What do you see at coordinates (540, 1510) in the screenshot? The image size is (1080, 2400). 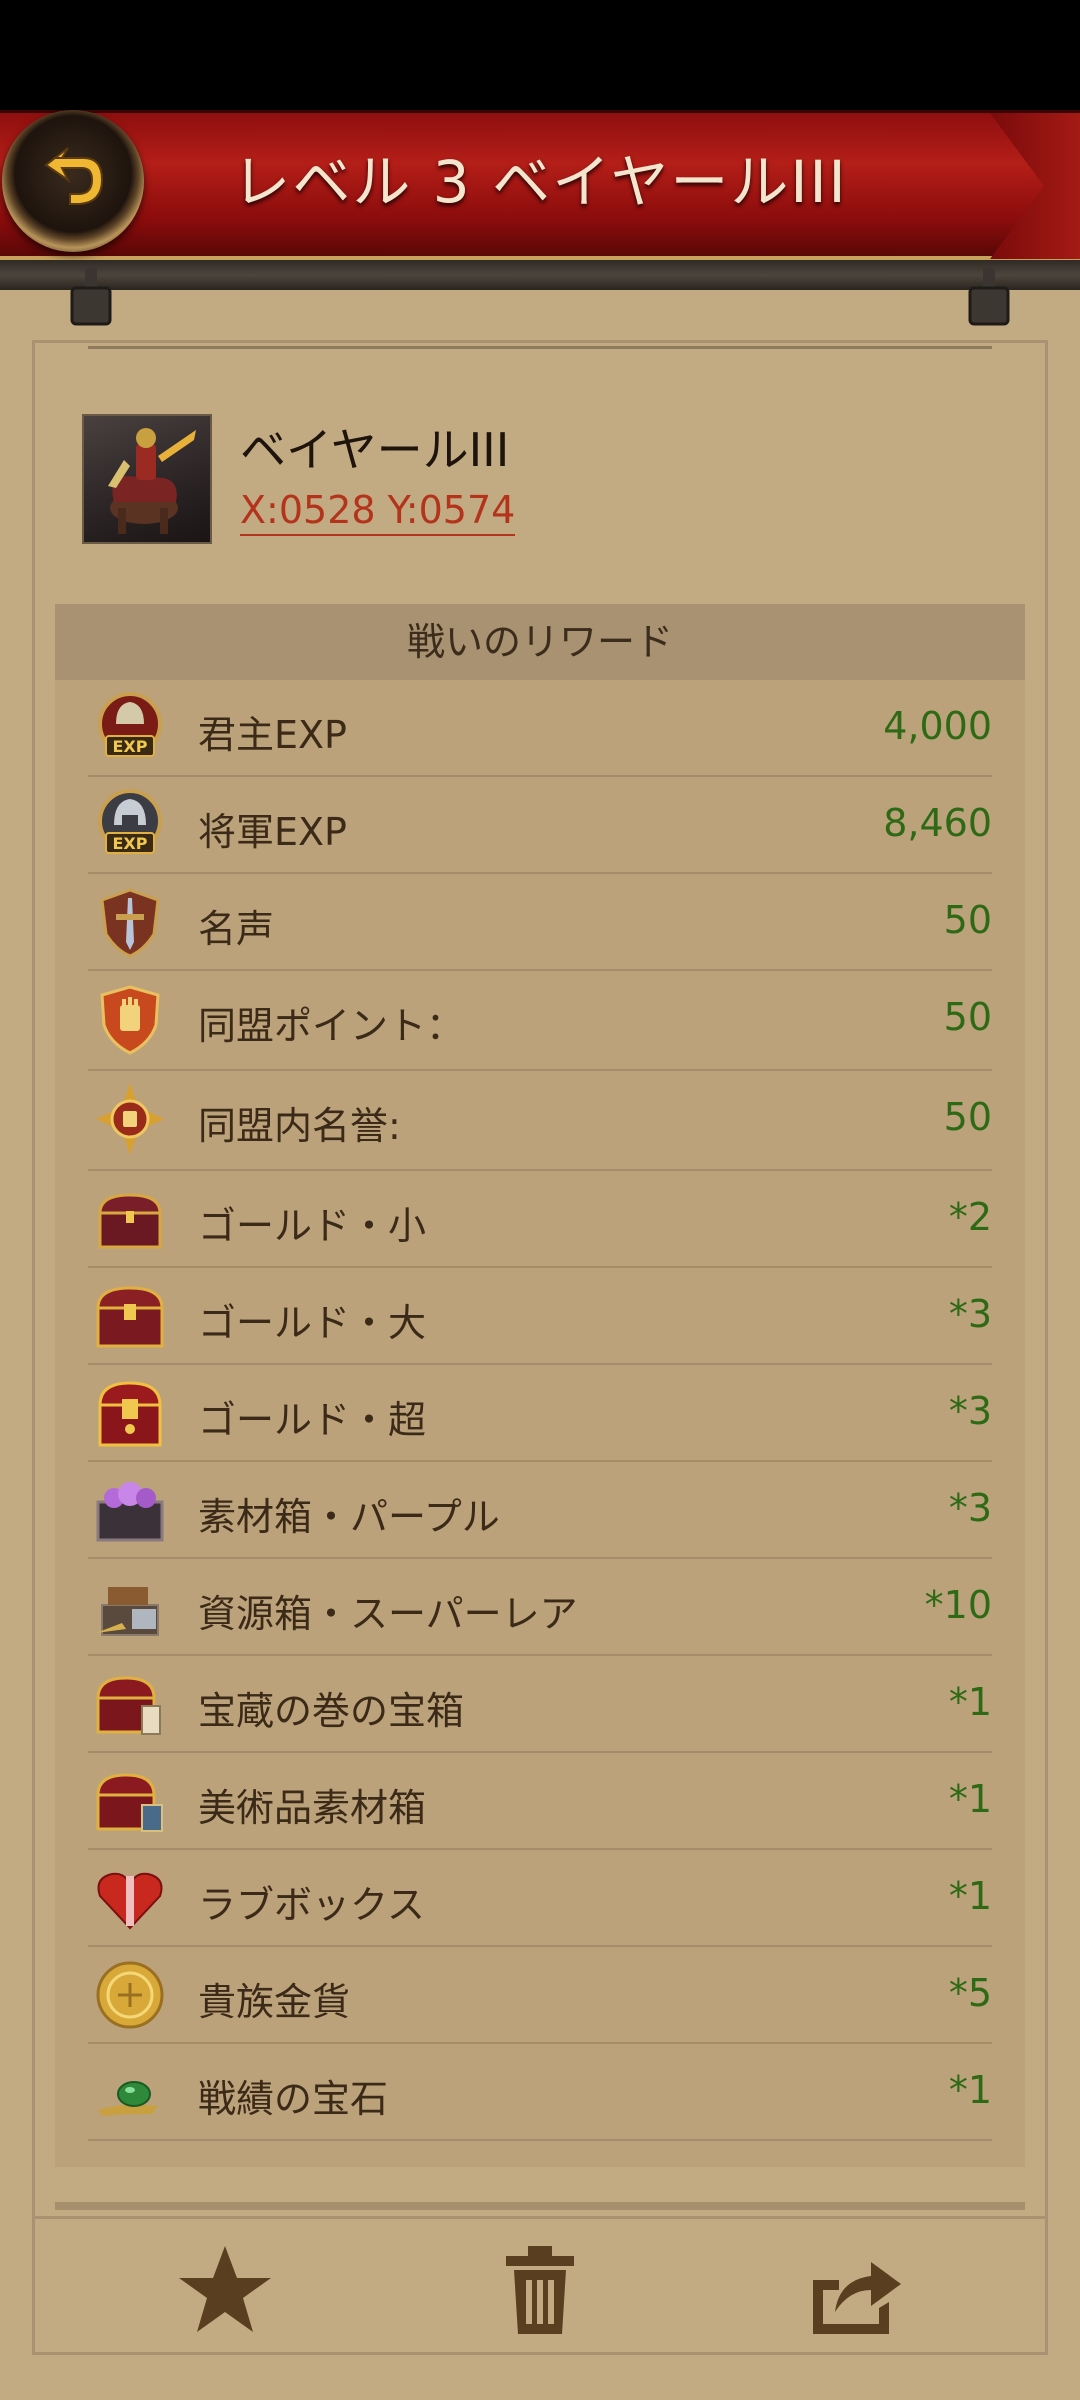 I see `reward-row-purple-material: 素材箱・パープル *3` at bounding box center [540, 1510].